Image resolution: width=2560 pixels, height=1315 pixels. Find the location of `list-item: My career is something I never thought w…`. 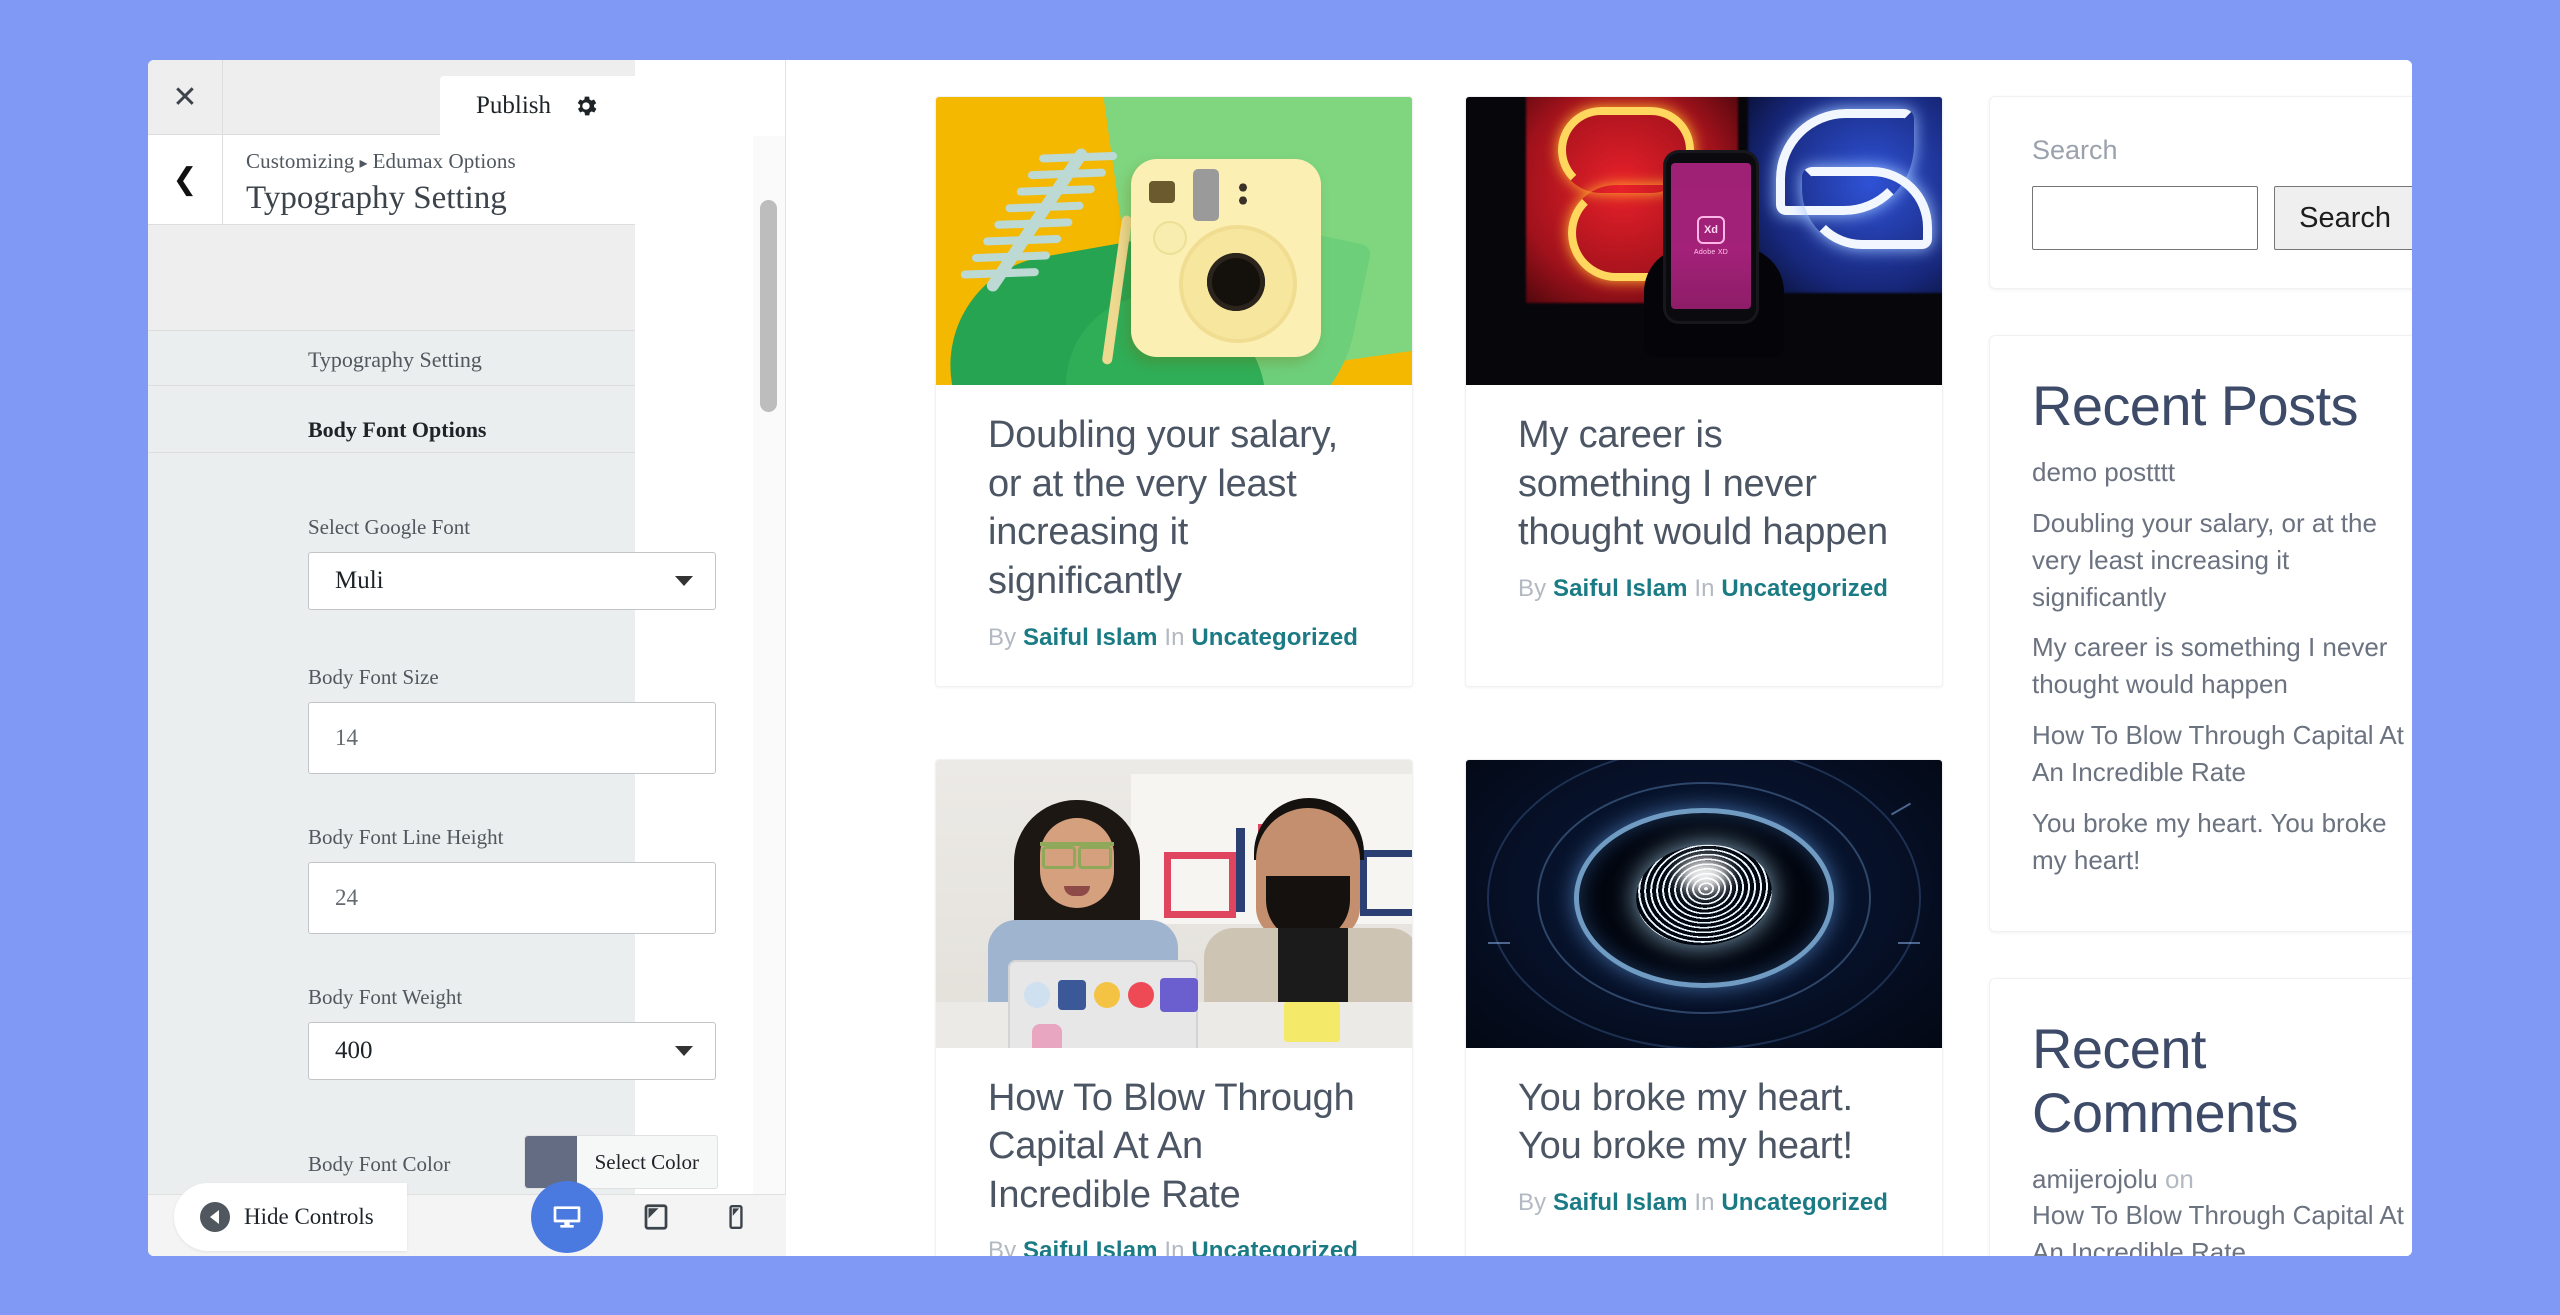

list-item: My career is something I never thought w… is located at coordinates (2222, 666).